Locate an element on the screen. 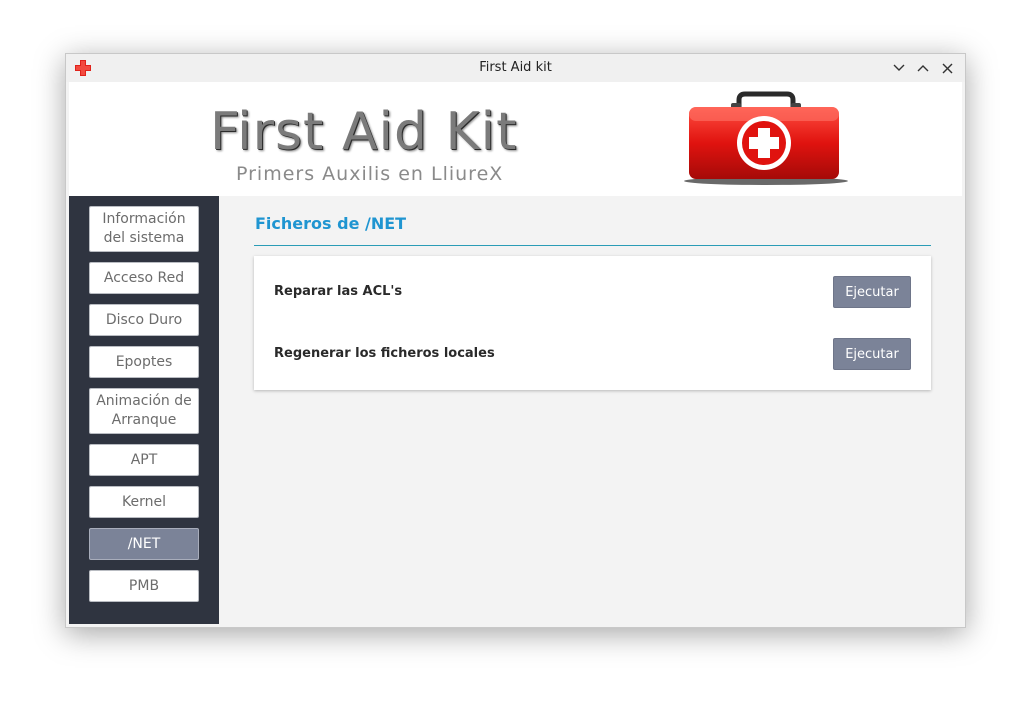 This screenshot has width=1030, height=704. close-icon is located at coordinates (947, 68).